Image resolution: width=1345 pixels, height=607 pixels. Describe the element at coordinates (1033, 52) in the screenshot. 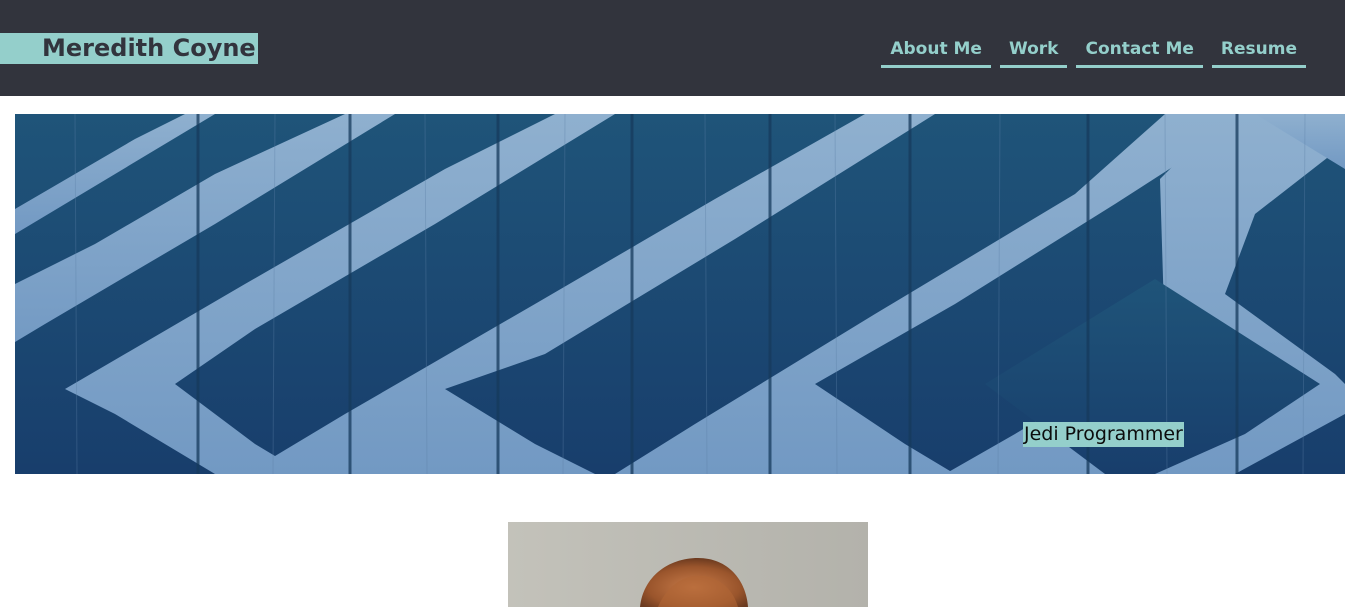

I see `nav-work: Work` at that location.